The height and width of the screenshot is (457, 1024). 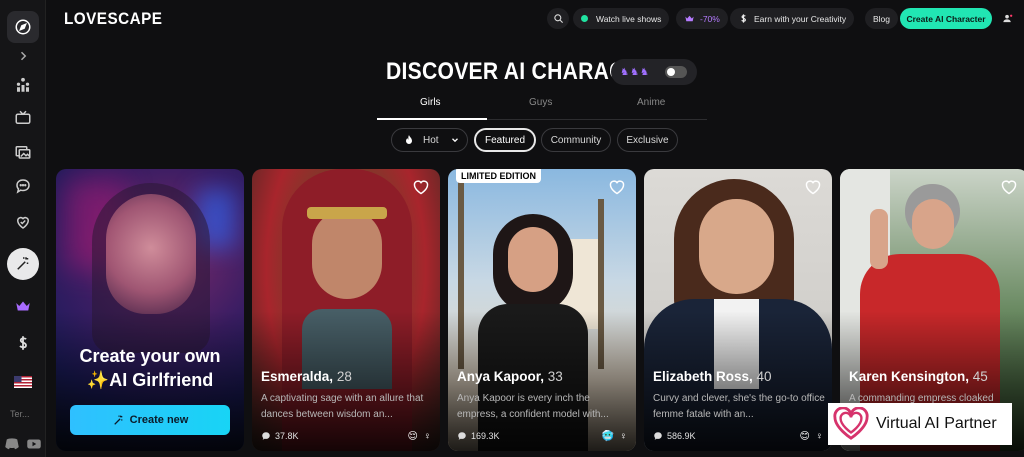 I want to click on earn-button: Earn with your Creativity, so click(x=792, y=18).